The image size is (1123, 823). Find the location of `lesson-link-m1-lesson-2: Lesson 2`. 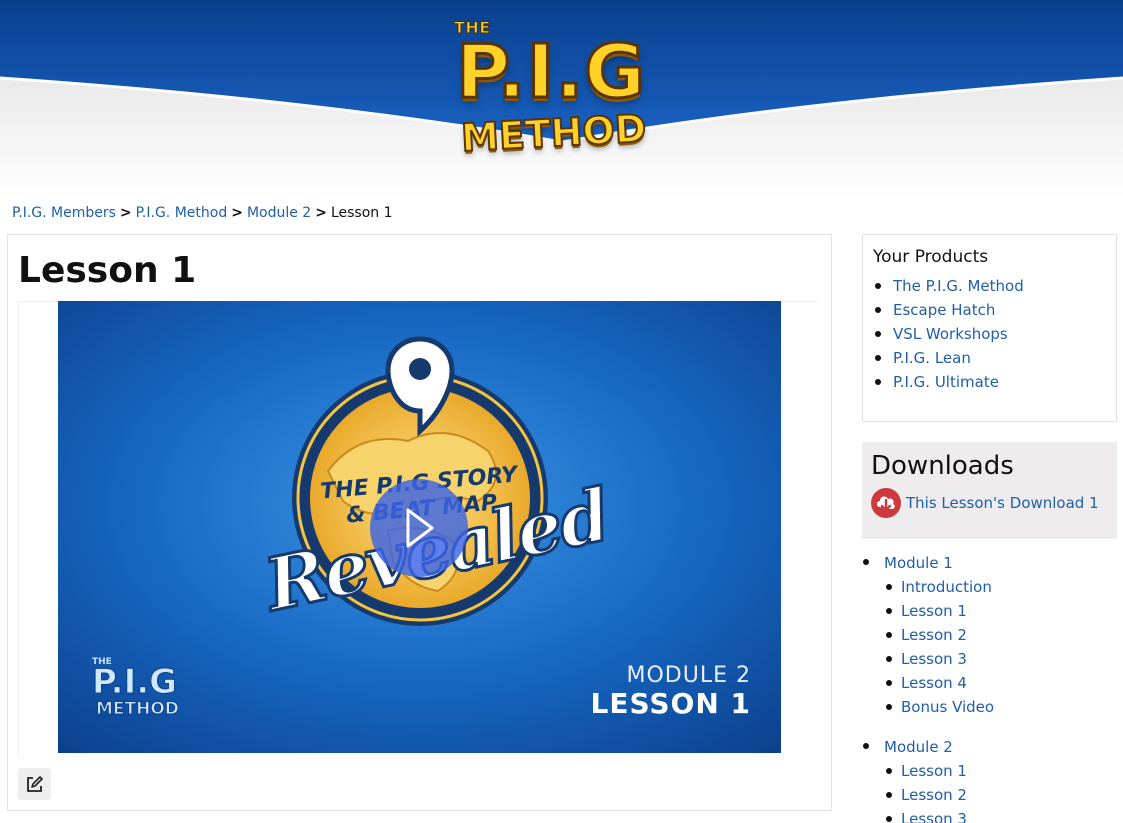

lesson-link-m1-lesson-2: Lesson 2 is located at coordinates (934, 635).